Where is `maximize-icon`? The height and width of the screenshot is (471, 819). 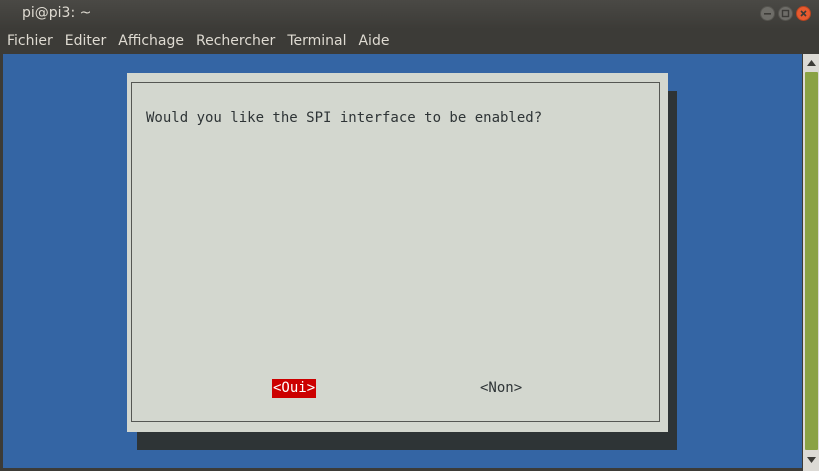
maximize-icon is located at coordinates (785, 13).